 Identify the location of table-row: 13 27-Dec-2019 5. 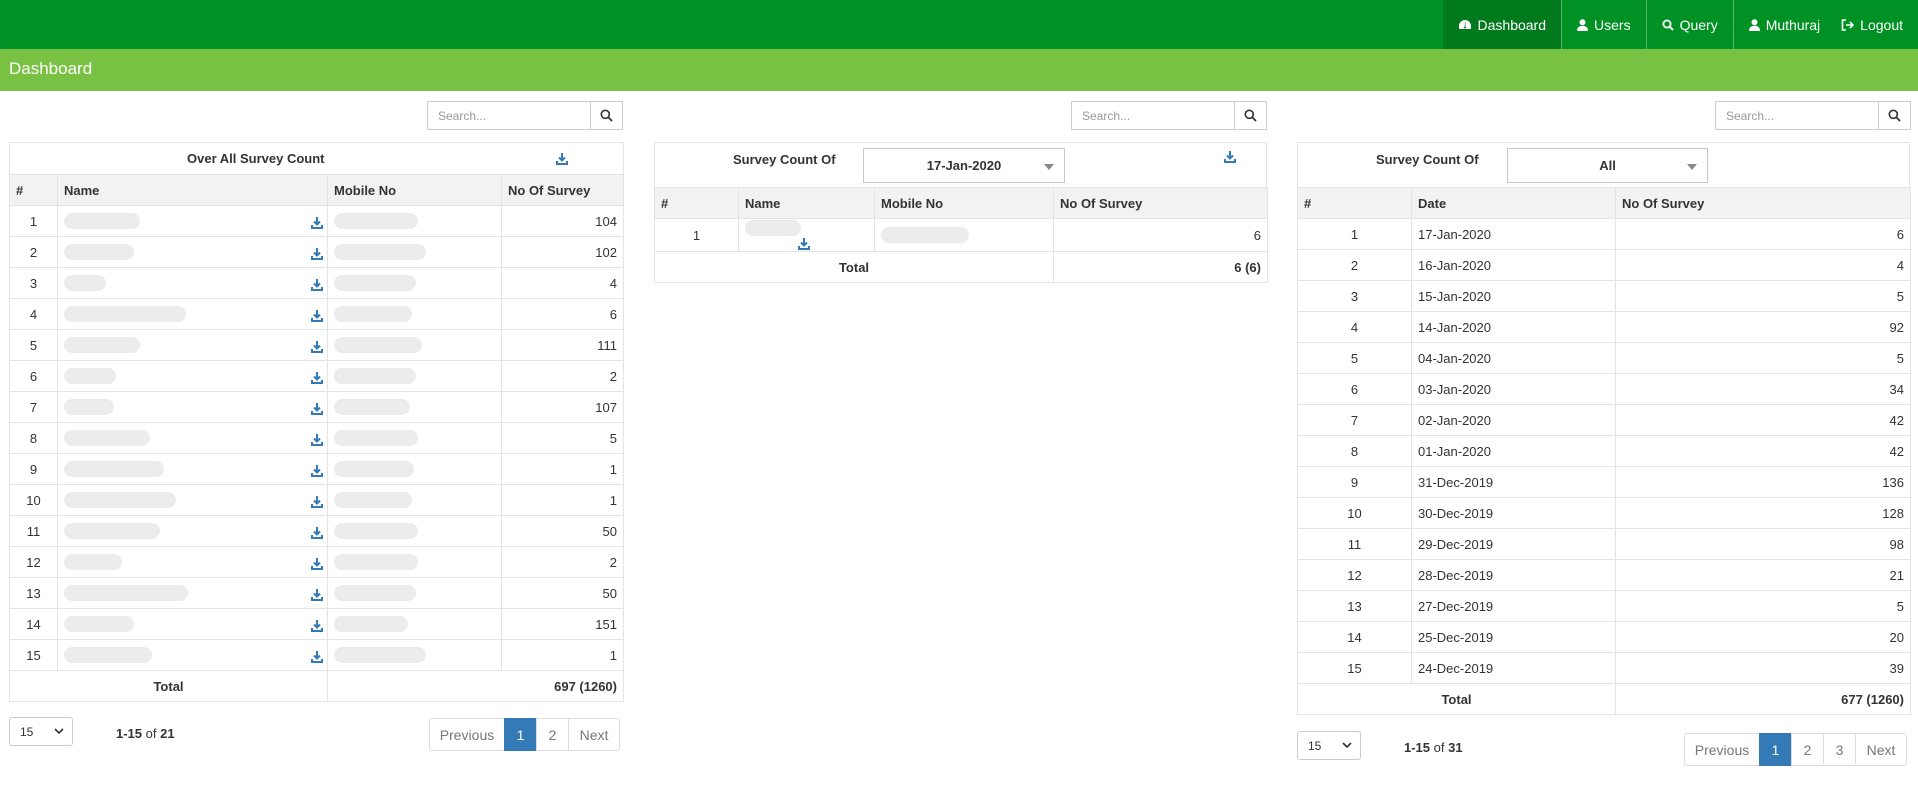
(1604, 606).